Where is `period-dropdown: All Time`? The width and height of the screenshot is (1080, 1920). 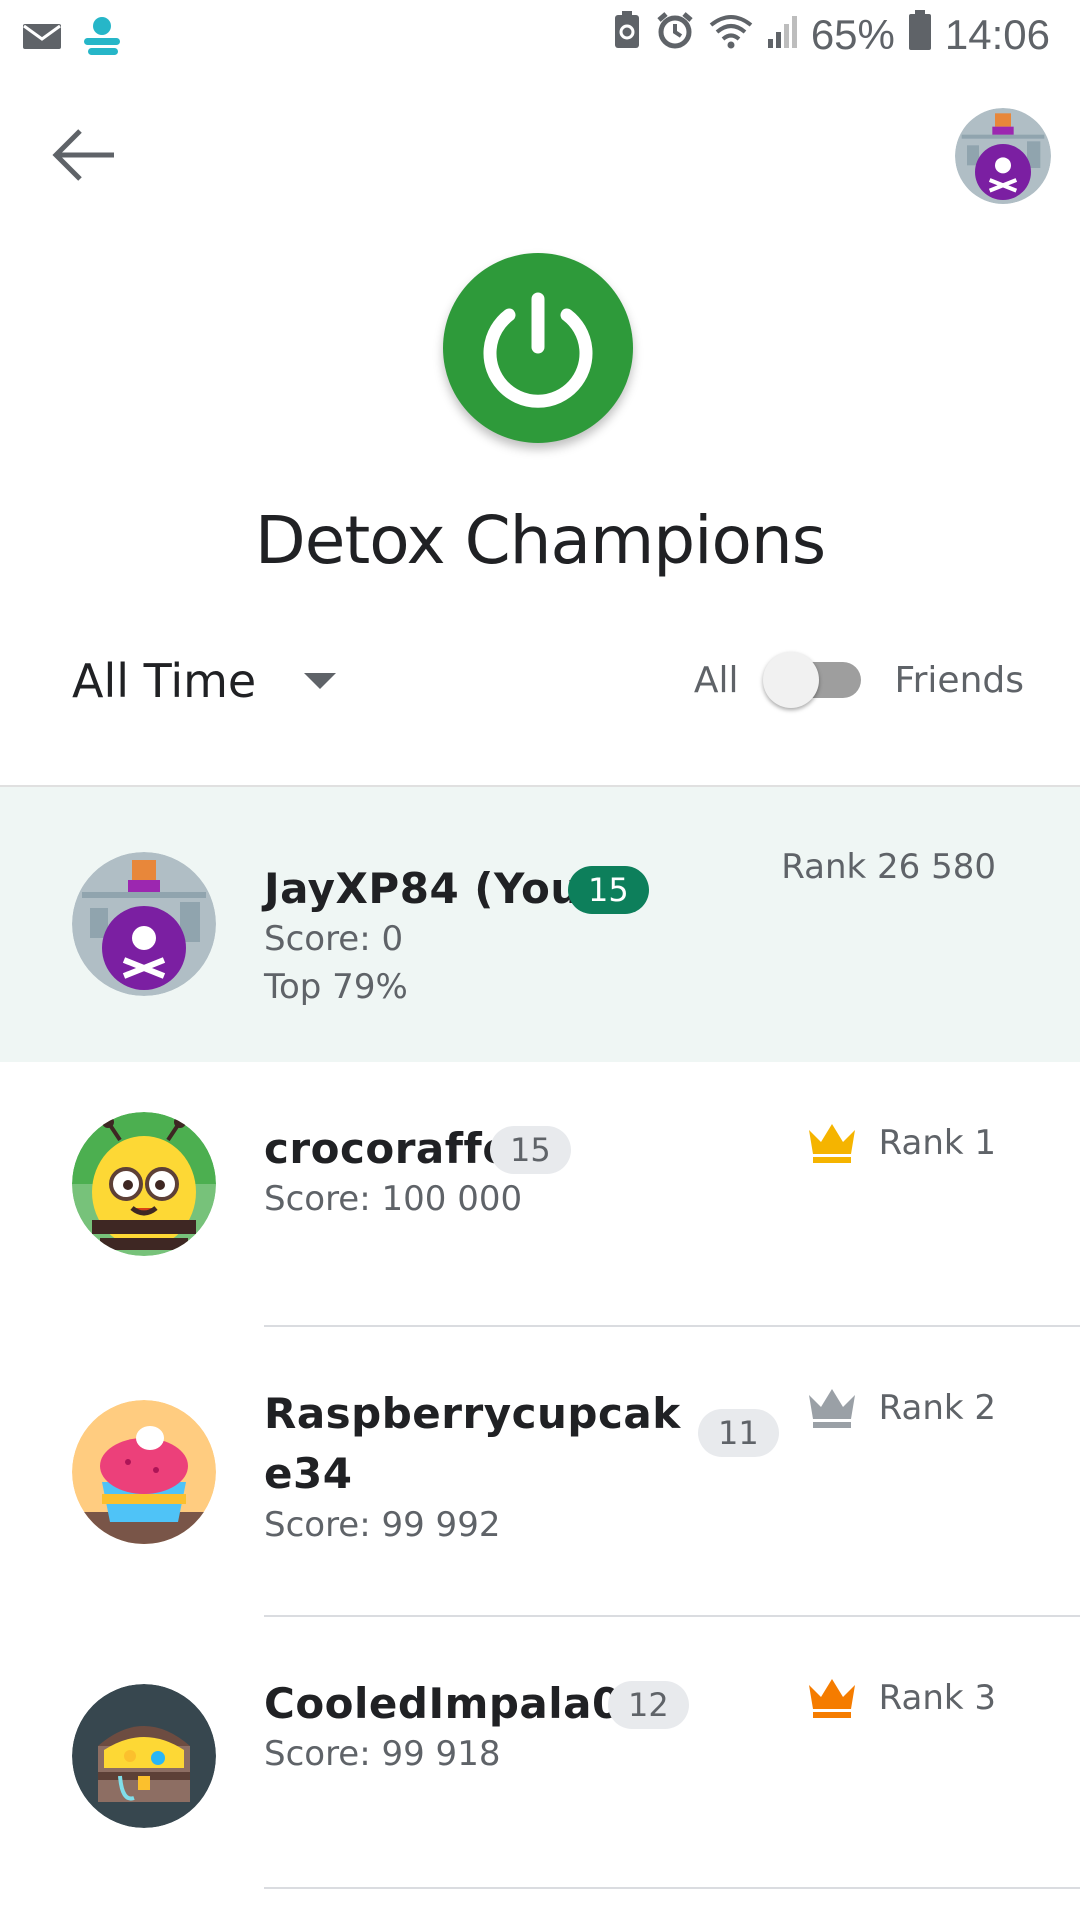
period-dropdown: All Time is located at coordinates (204, 681).